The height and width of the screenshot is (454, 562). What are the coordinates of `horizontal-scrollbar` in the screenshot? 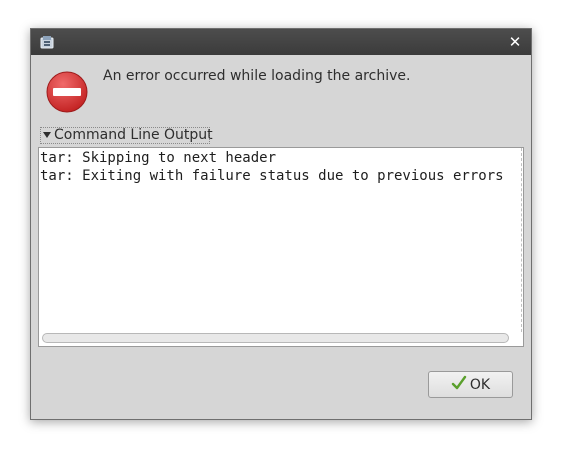 It's located at (275, 338).